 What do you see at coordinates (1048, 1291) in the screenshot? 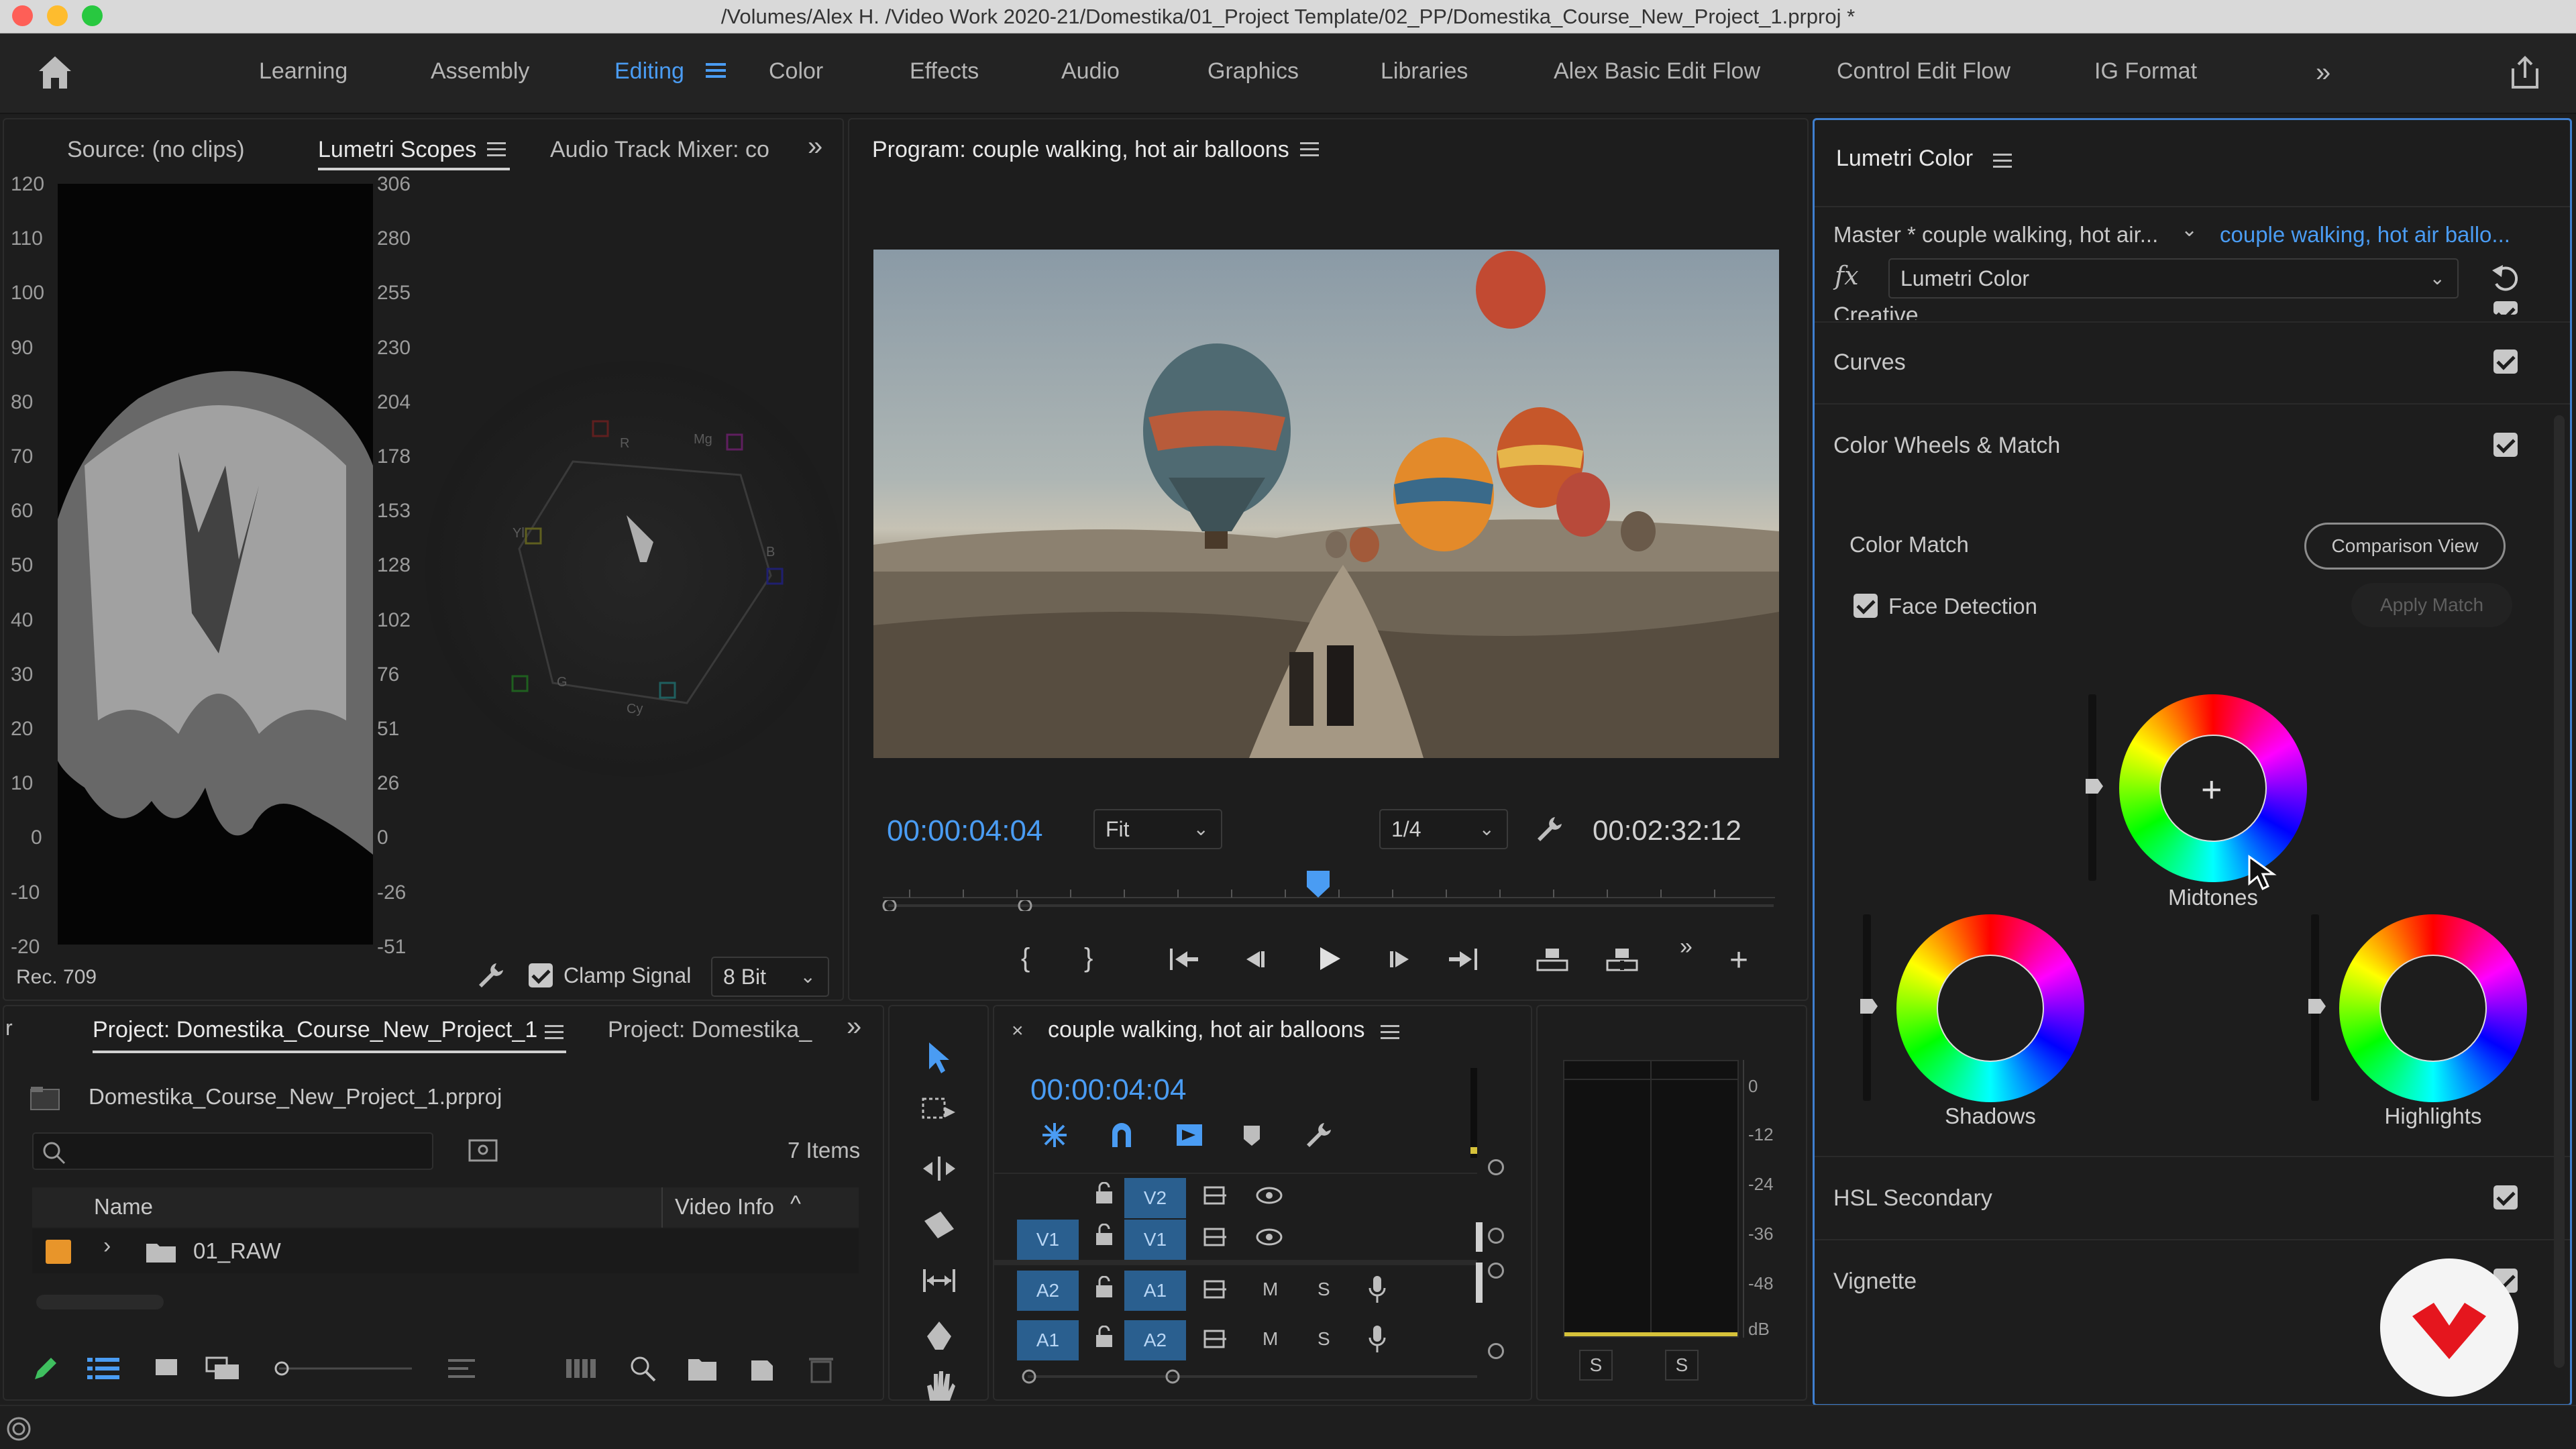
I see `track-source-a2: A2` at bounding box center [1048, 1291].